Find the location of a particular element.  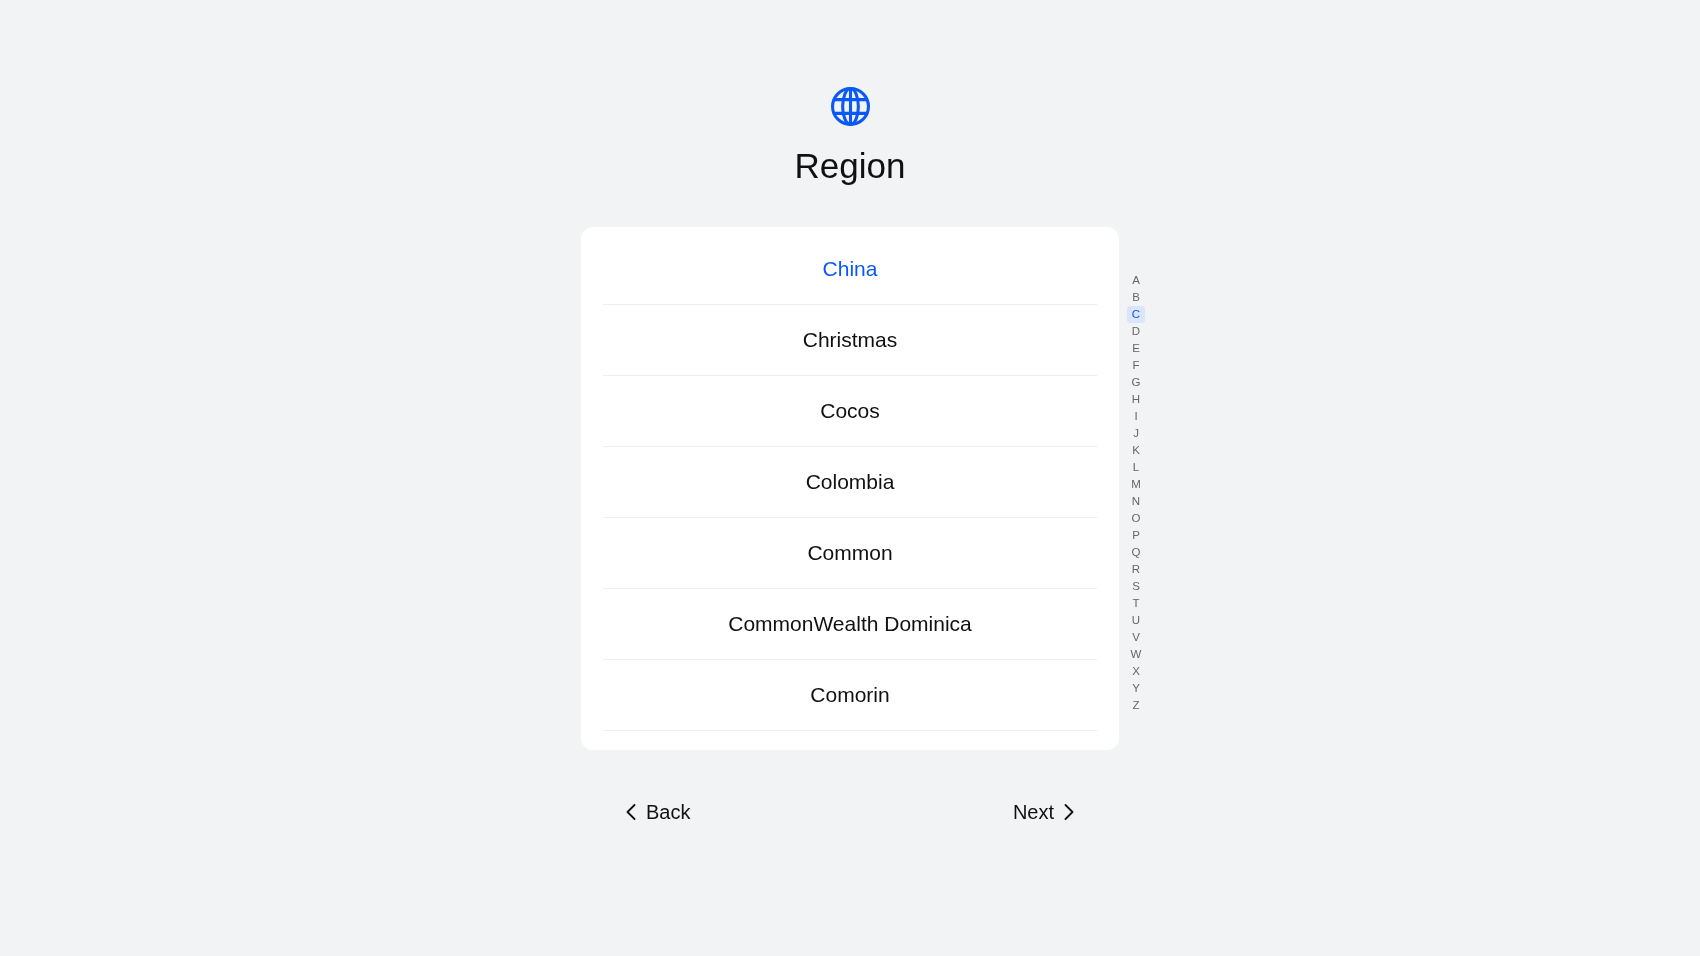

index-letter: I is located at coordinates (1136, 416).